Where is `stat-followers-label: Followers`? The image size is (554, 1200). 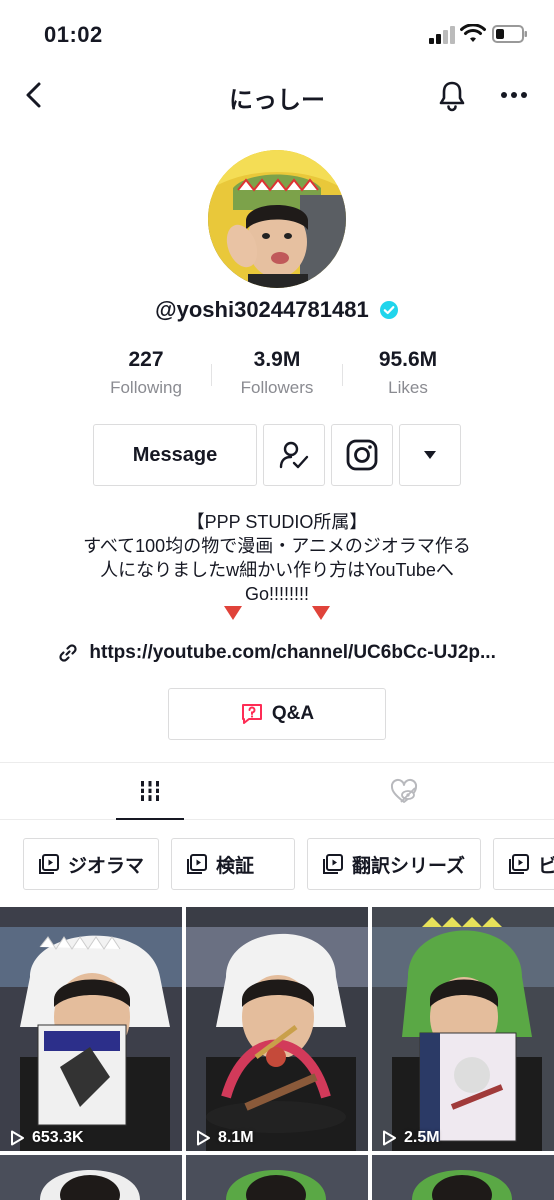 stat-followers-label: Followers is located at coordinates (277, 387).